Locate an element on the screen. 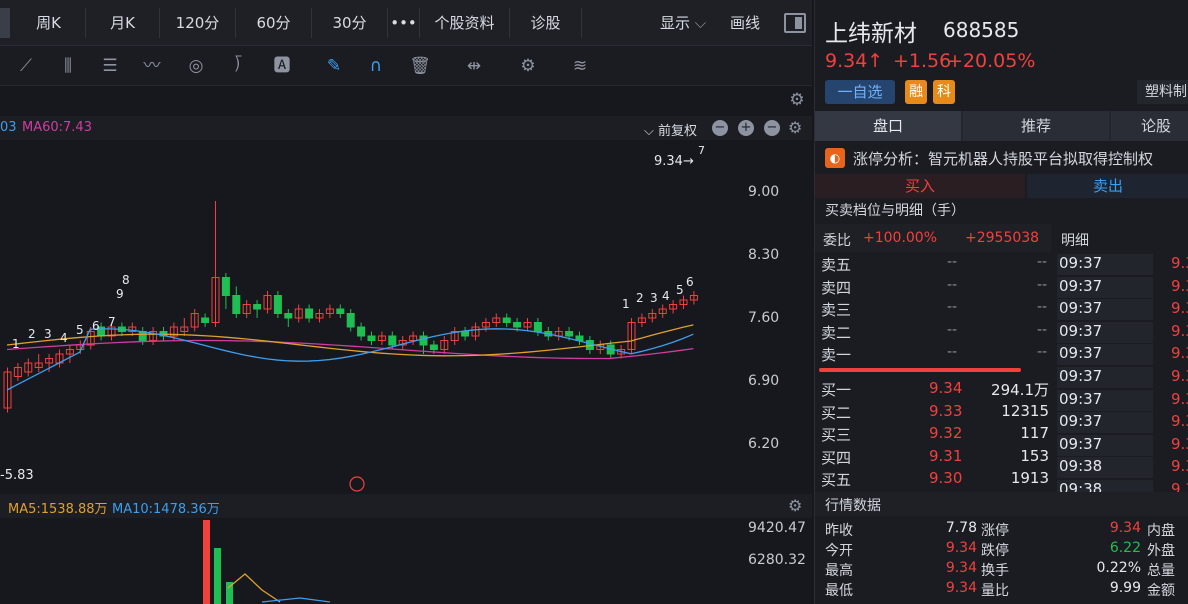 This screenshot has height=604, width=1188. bid-level-name: 买二 is located at coordinates (836, 412).